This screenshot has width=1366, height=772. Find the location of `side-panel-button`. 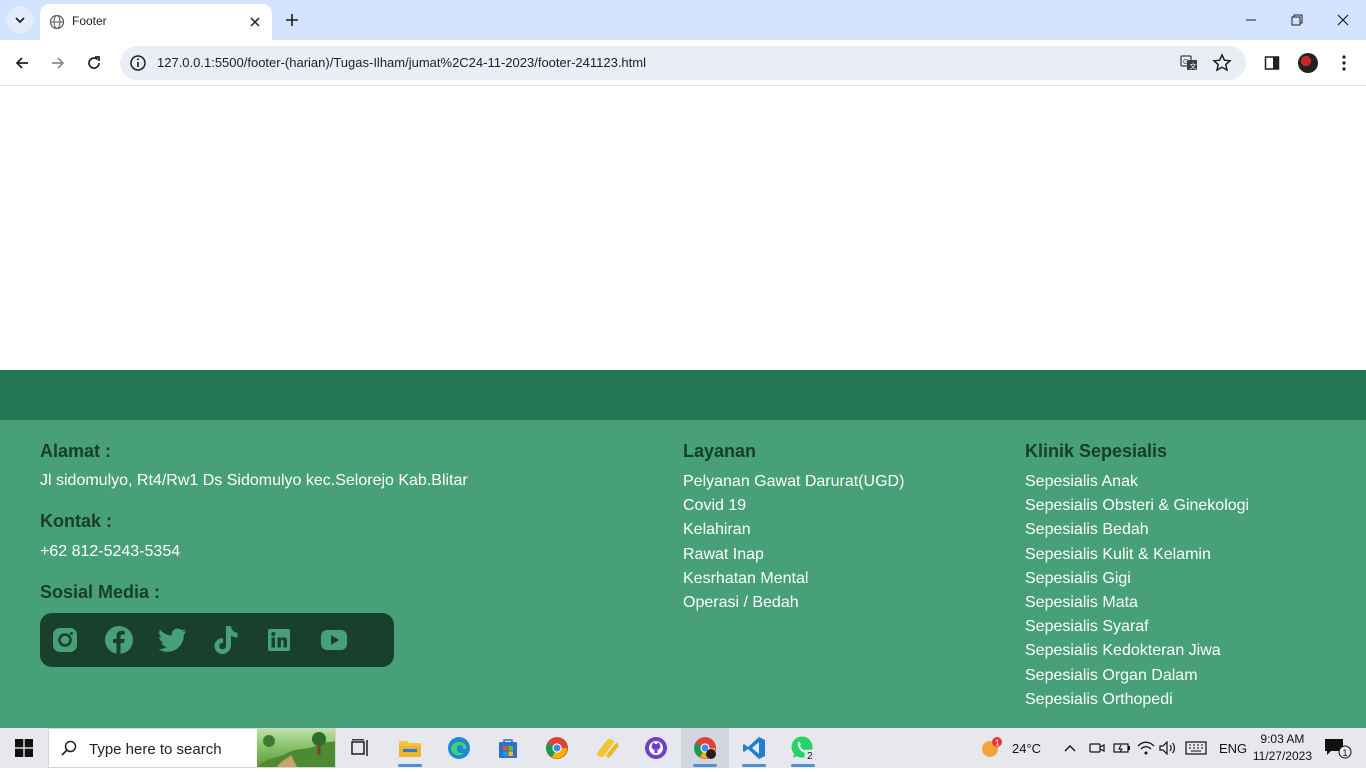

side-panel-button is located at coordinates (1272, 63).